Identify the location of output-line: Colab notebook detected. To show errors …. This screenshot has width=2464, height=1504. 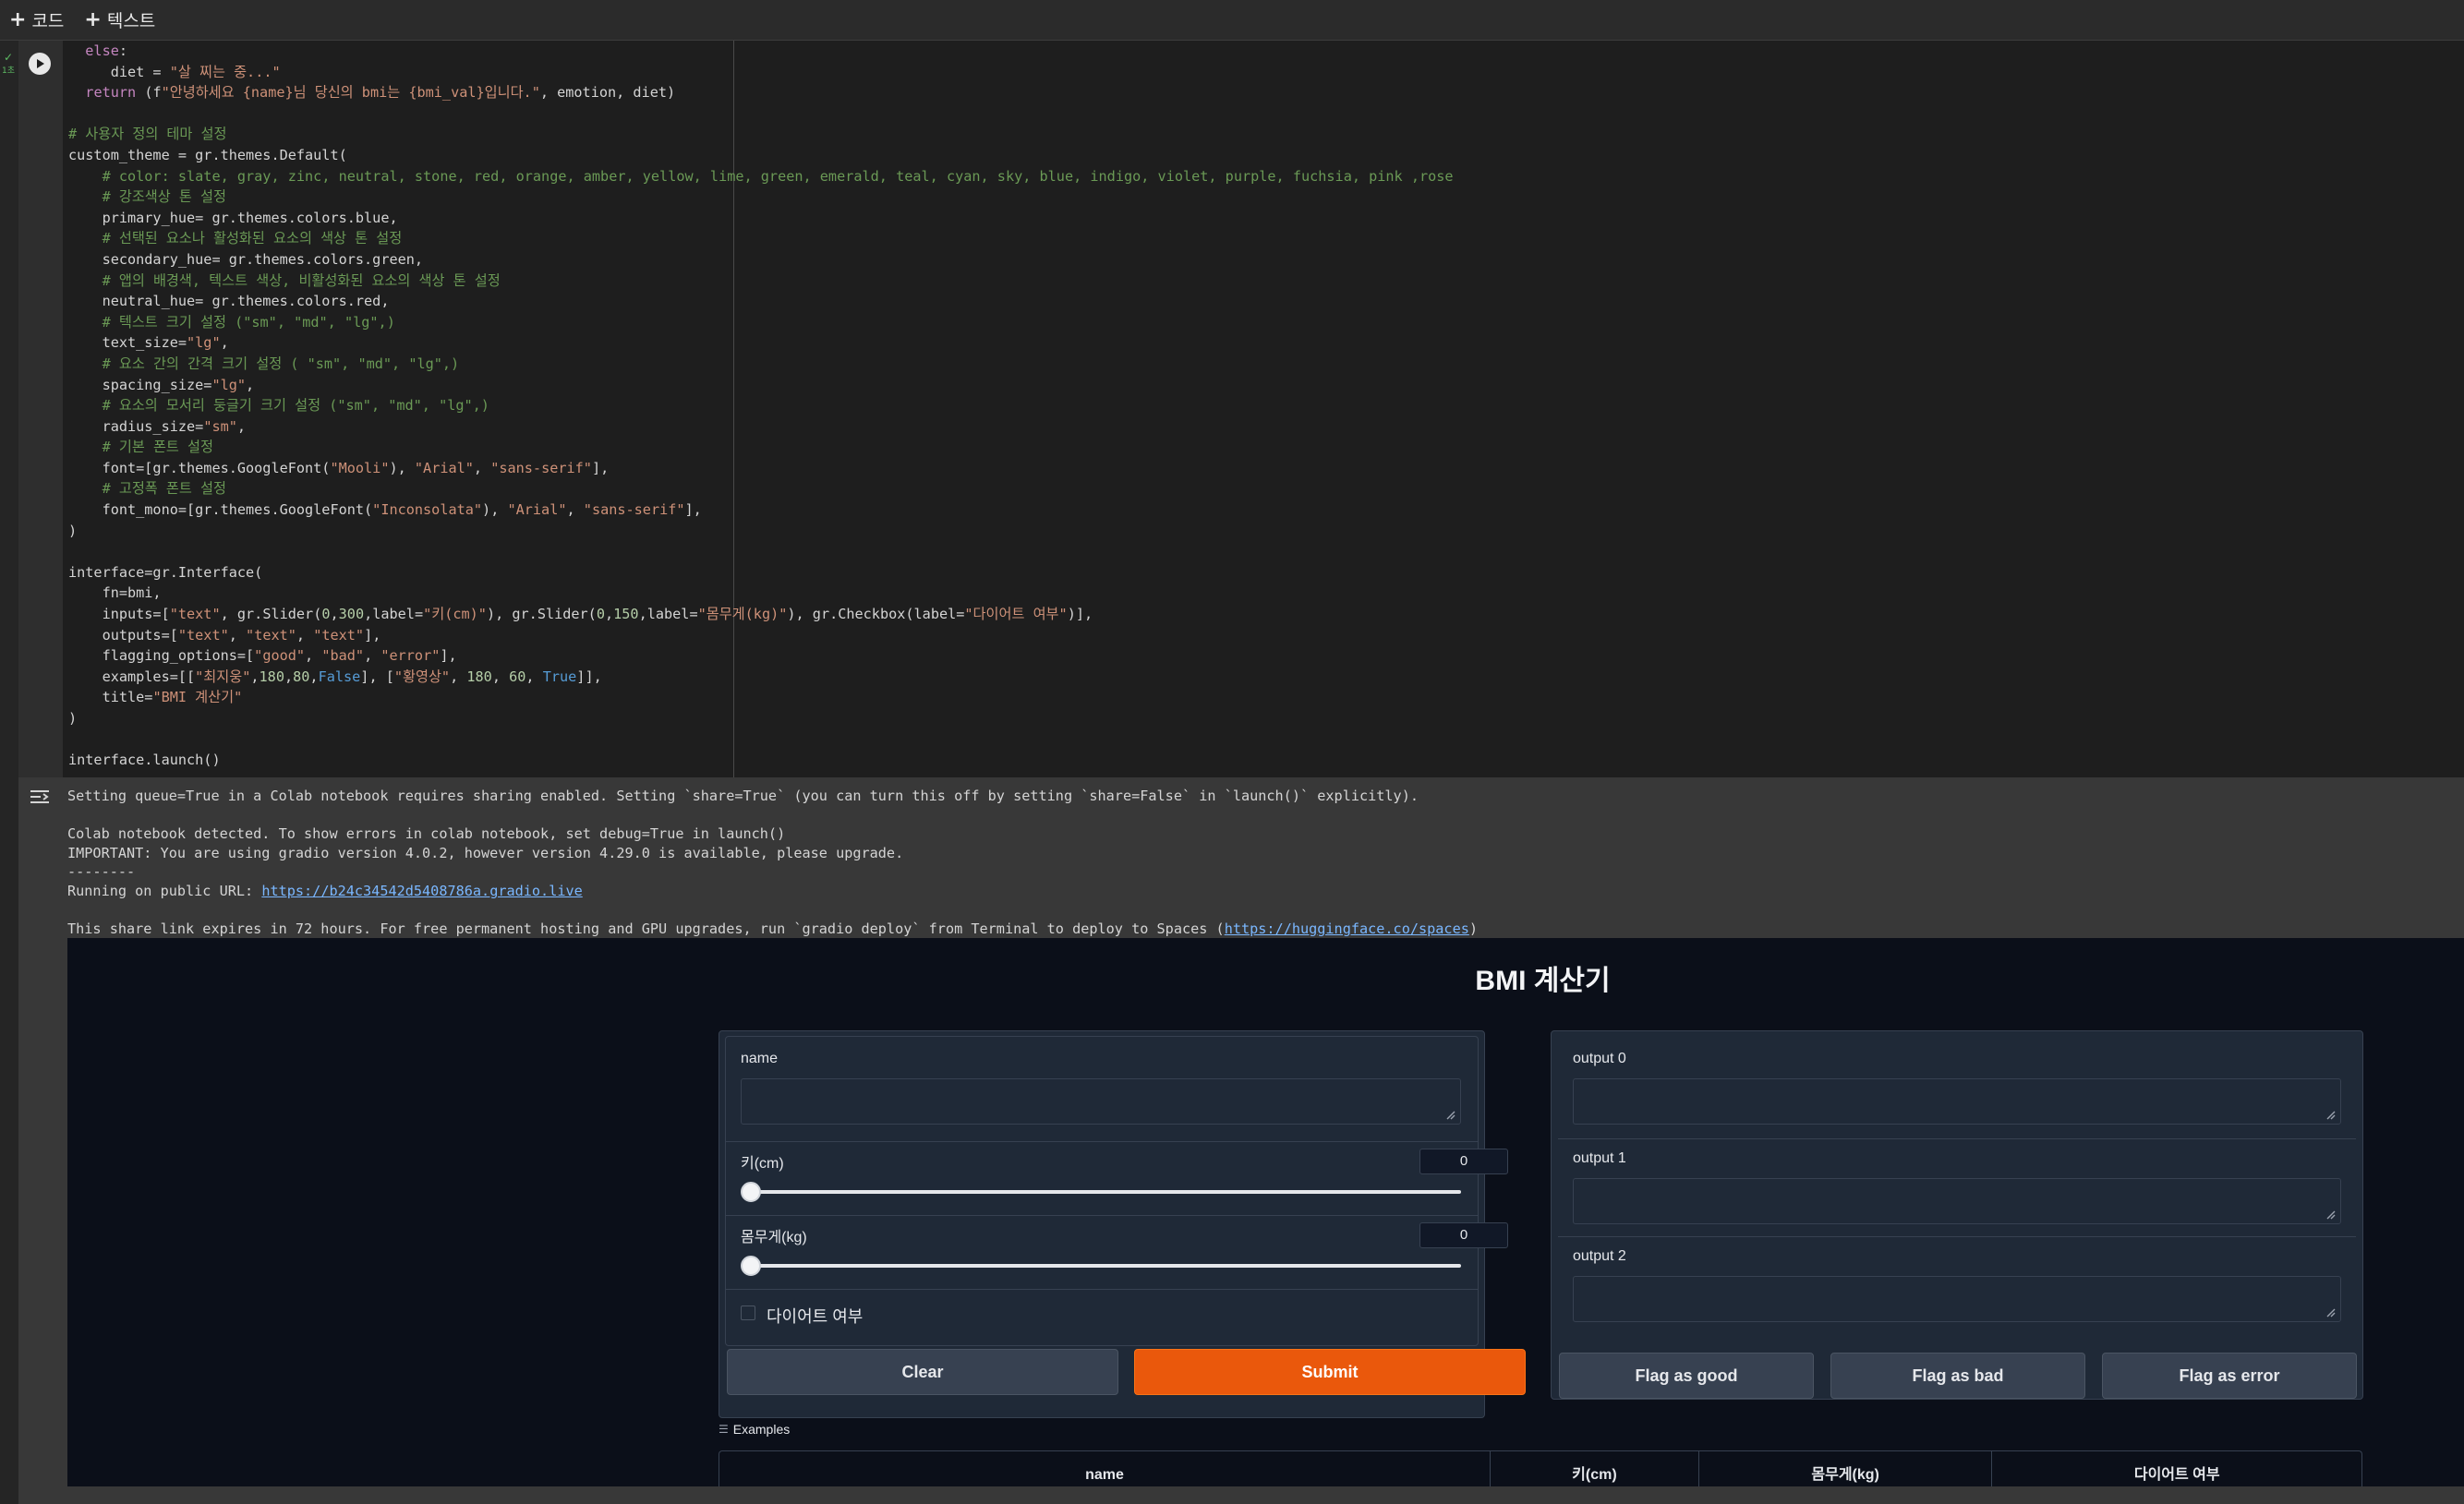
(427, 834).